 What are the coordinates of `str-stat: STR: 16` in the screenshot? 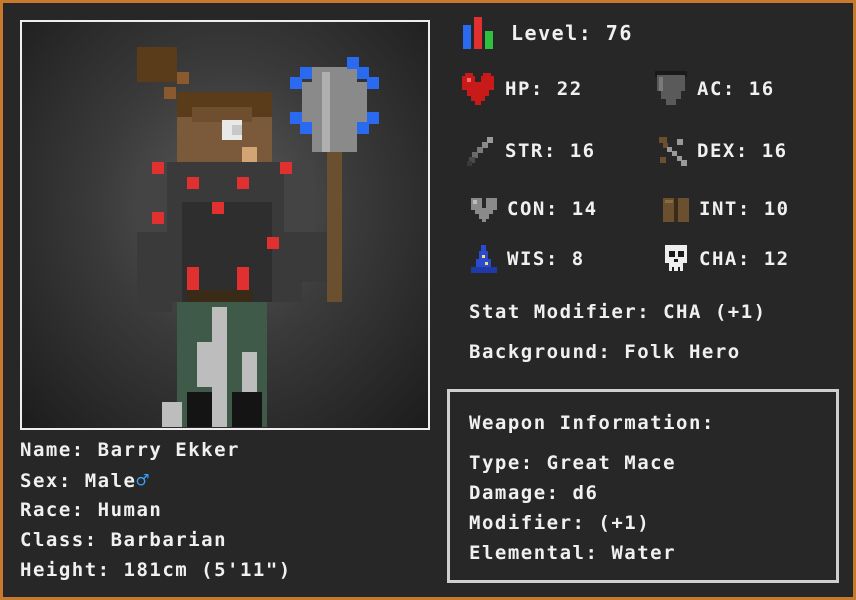 It's located at (530, 151).